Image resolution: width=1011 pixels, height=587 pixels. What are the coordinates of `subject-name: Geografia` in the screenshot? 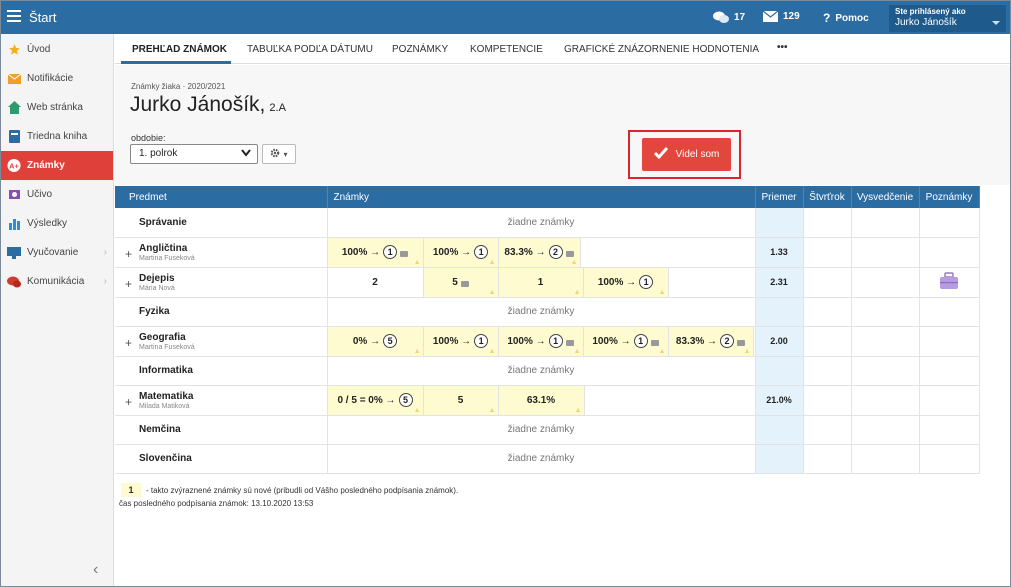 It's located at (162, 337).